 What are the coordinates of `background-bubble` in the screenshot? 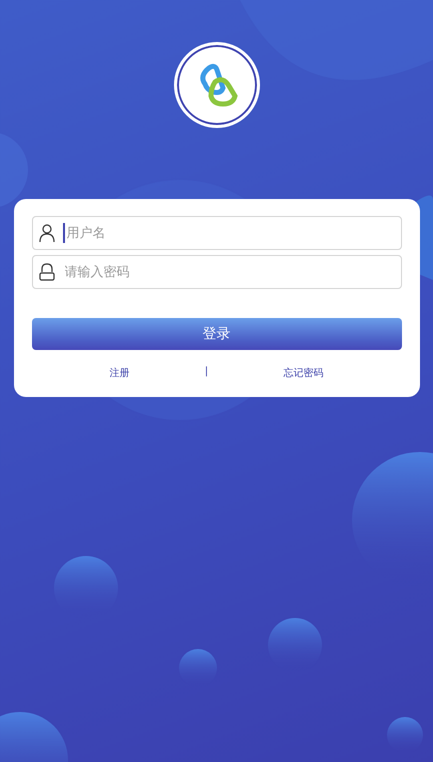 It's located at (34, 737).